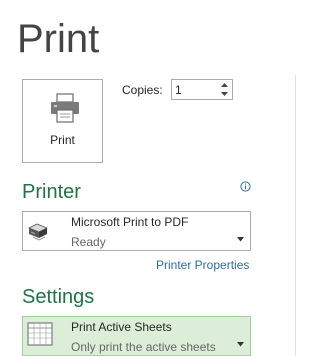  Describe the element at coordinates (88, 242) in the screenshot. I see `printer-status: Ready` at that location.